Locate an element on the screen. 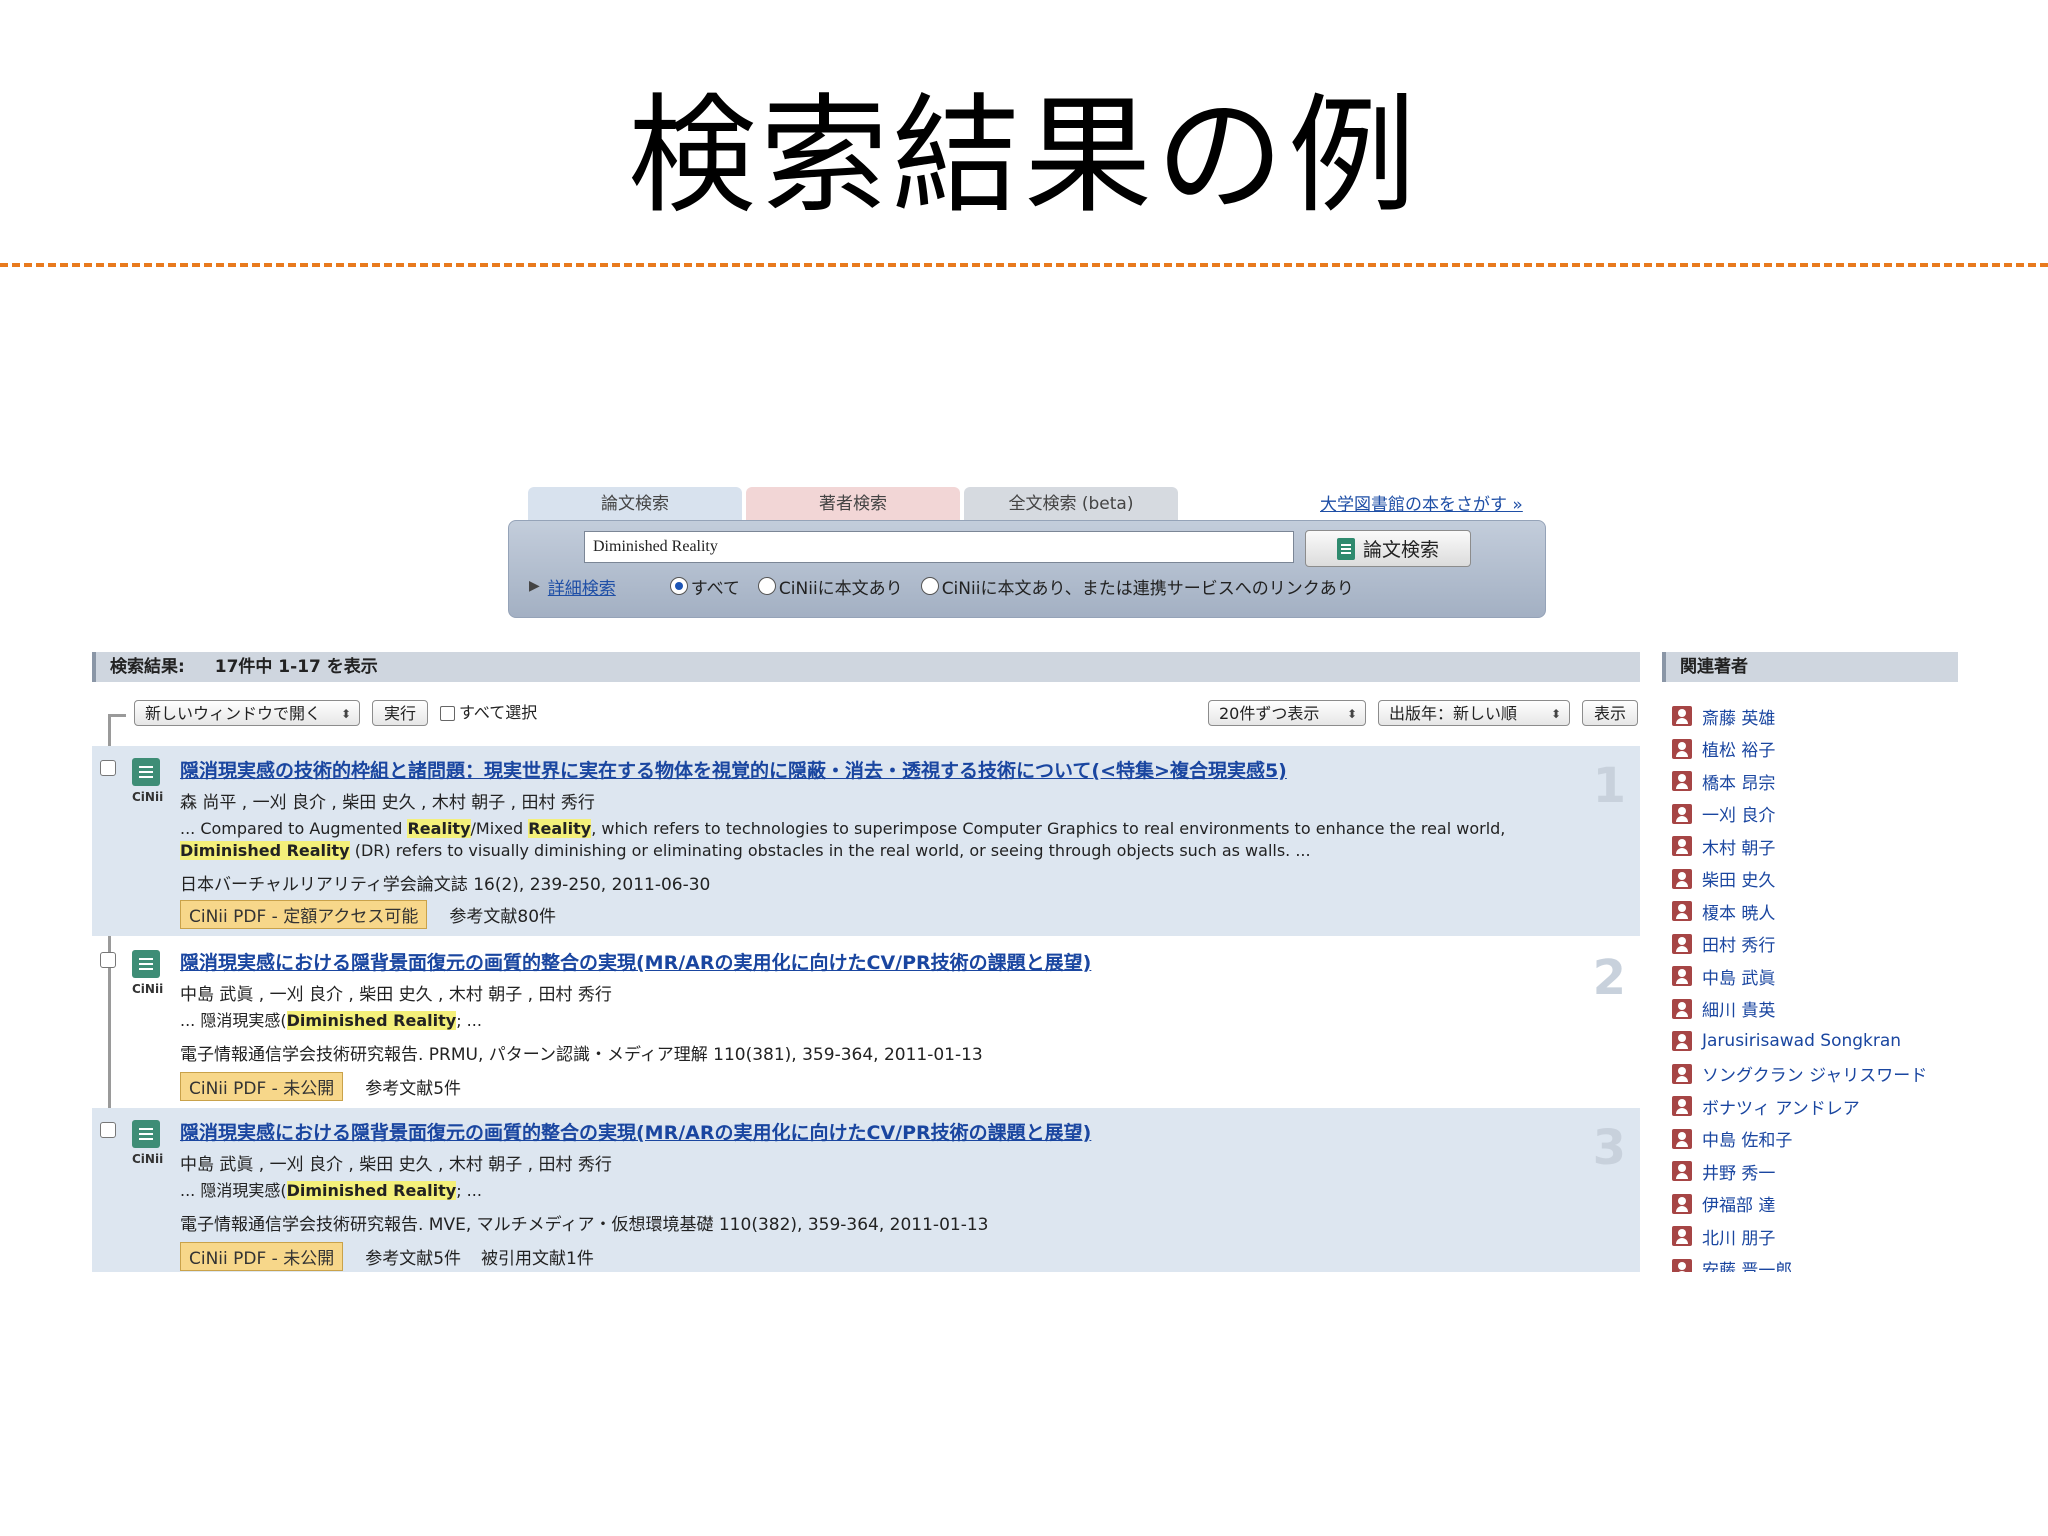  related-authors-header: 関連著者 is located at coordinates (1810, 667).